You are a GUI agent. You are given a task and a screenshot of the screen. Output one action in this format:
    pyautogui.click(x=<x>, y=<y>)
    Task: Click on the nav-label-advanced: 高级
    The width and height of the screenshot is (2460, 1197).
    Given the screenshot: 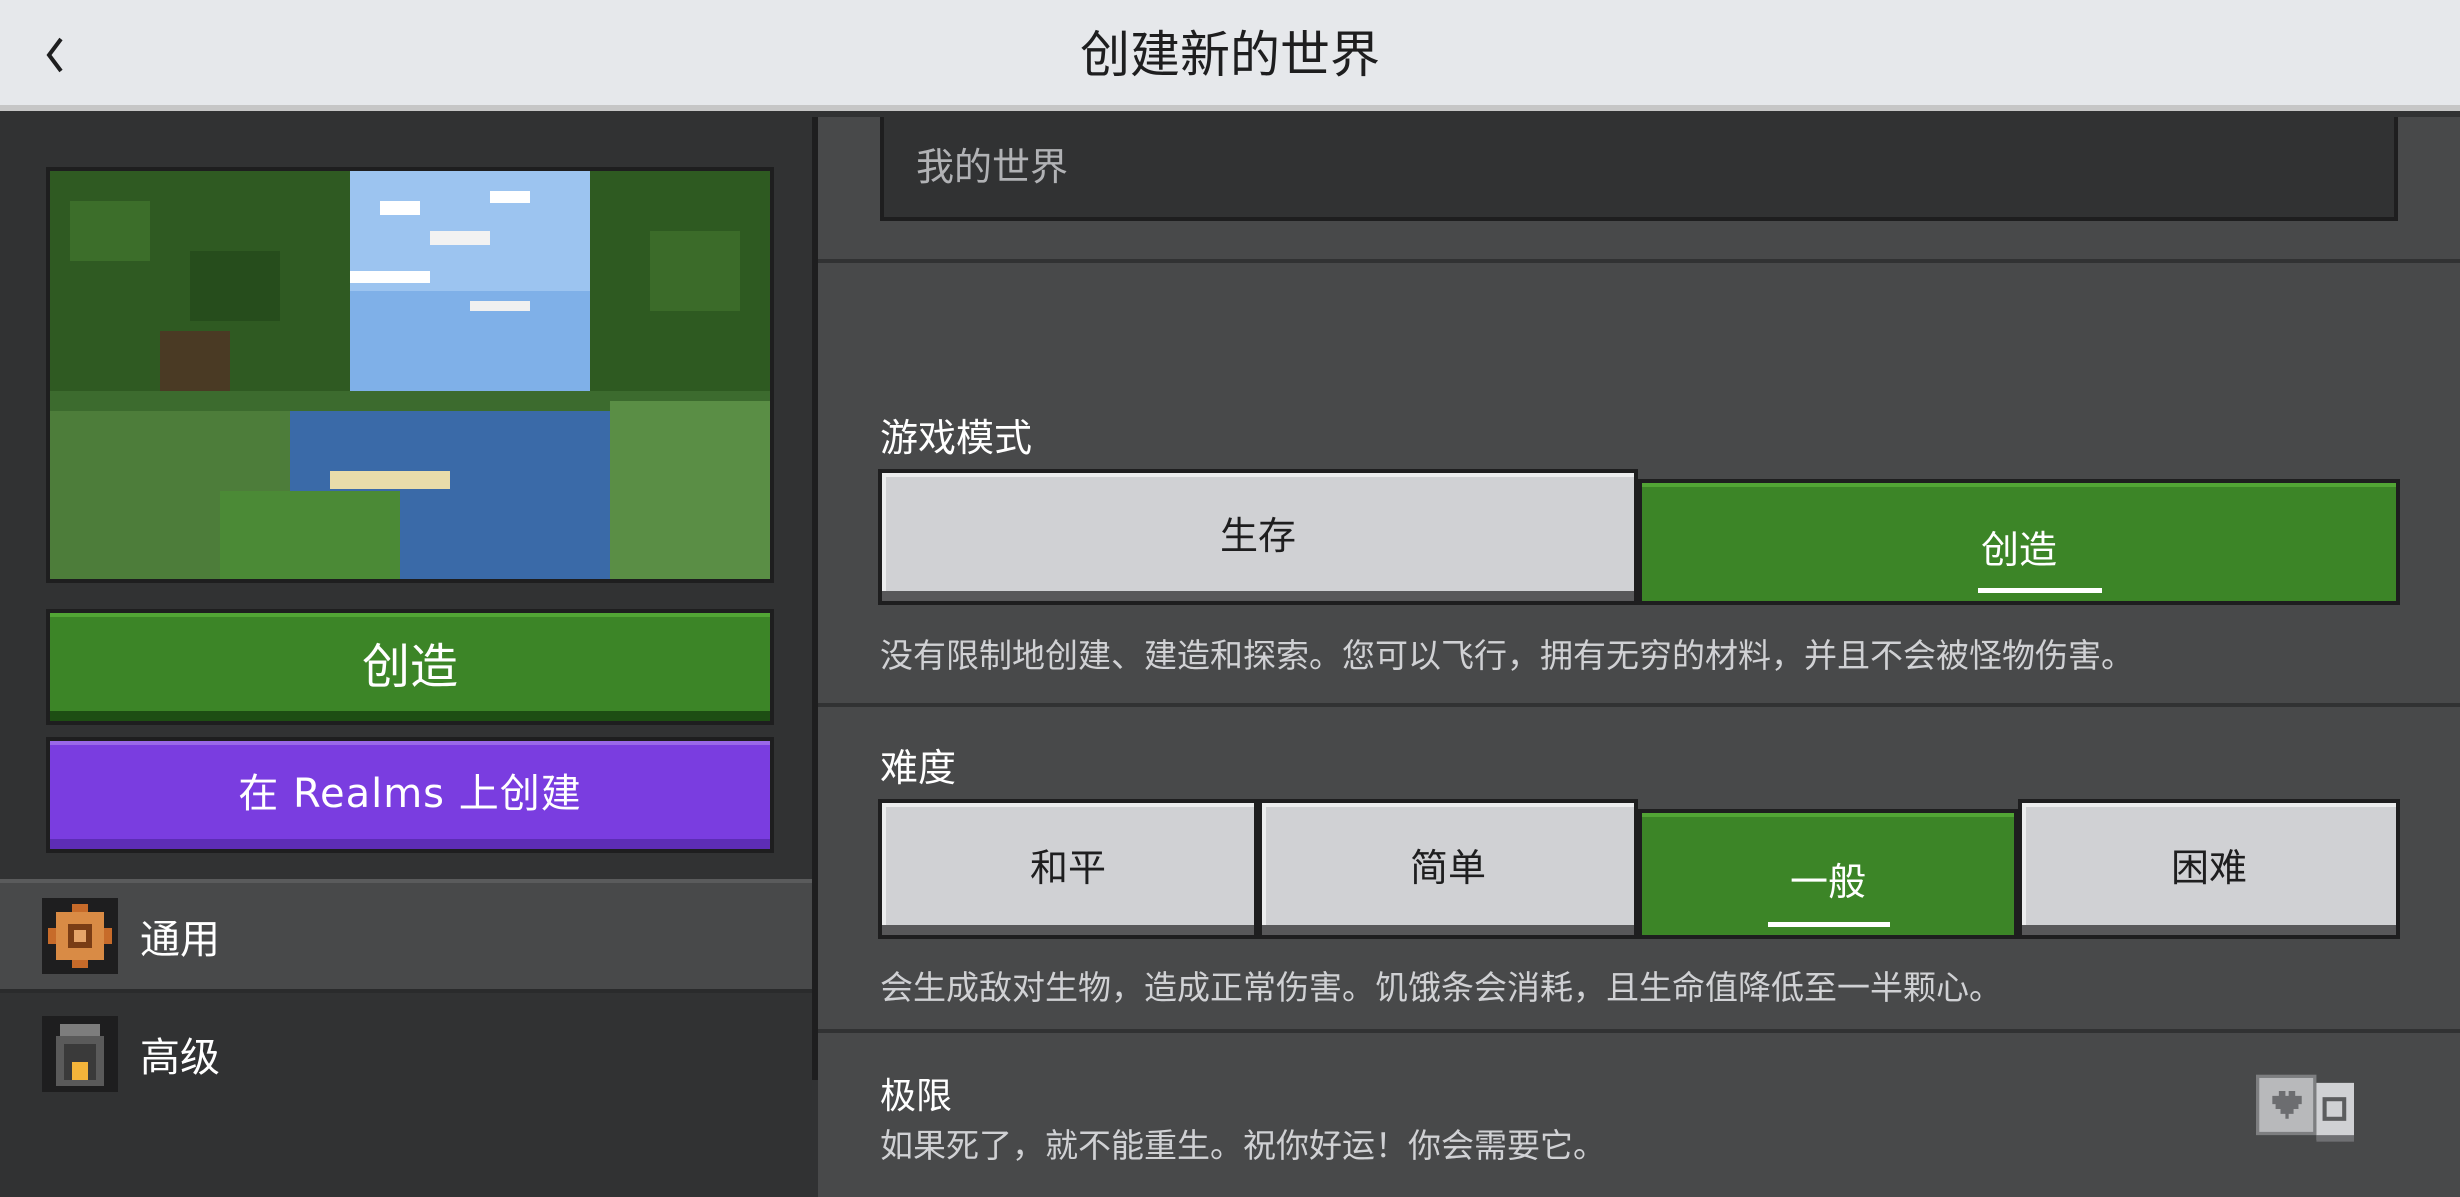 What is the action you would take?
    pyautogui.click(x=180, y=1058)
    